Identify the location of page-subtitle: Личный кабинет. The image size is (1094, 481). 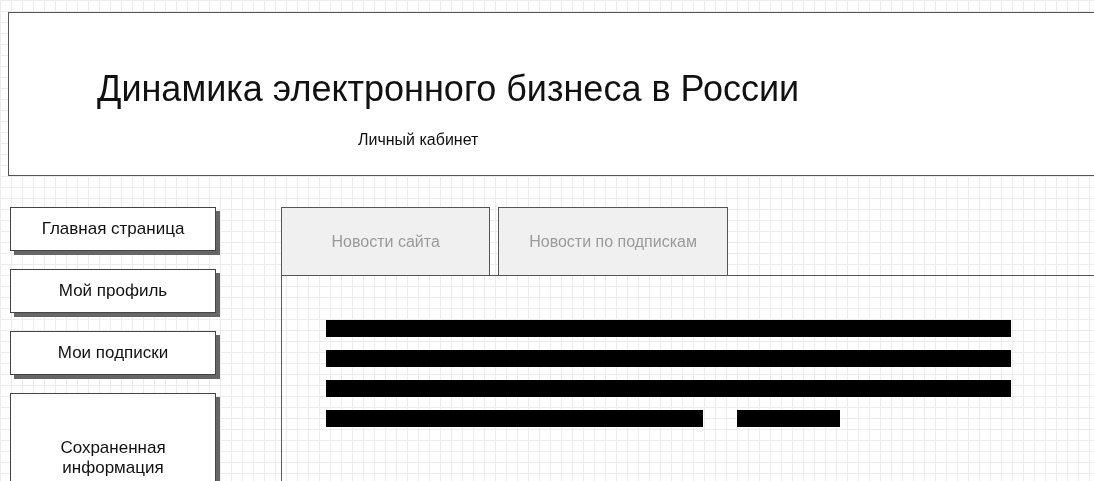
(418, 139).